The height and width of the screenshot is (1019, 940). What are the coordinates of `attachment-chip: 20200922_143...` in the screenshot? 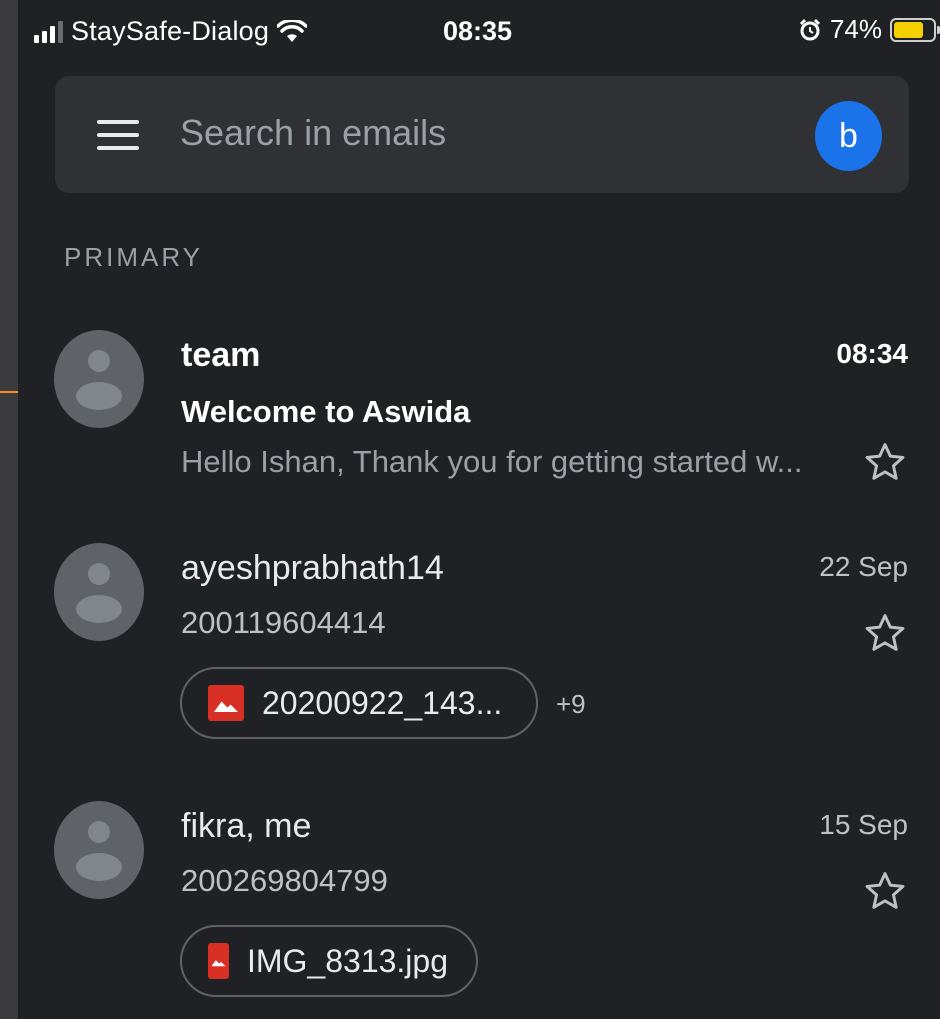 It's located at (359, 703).